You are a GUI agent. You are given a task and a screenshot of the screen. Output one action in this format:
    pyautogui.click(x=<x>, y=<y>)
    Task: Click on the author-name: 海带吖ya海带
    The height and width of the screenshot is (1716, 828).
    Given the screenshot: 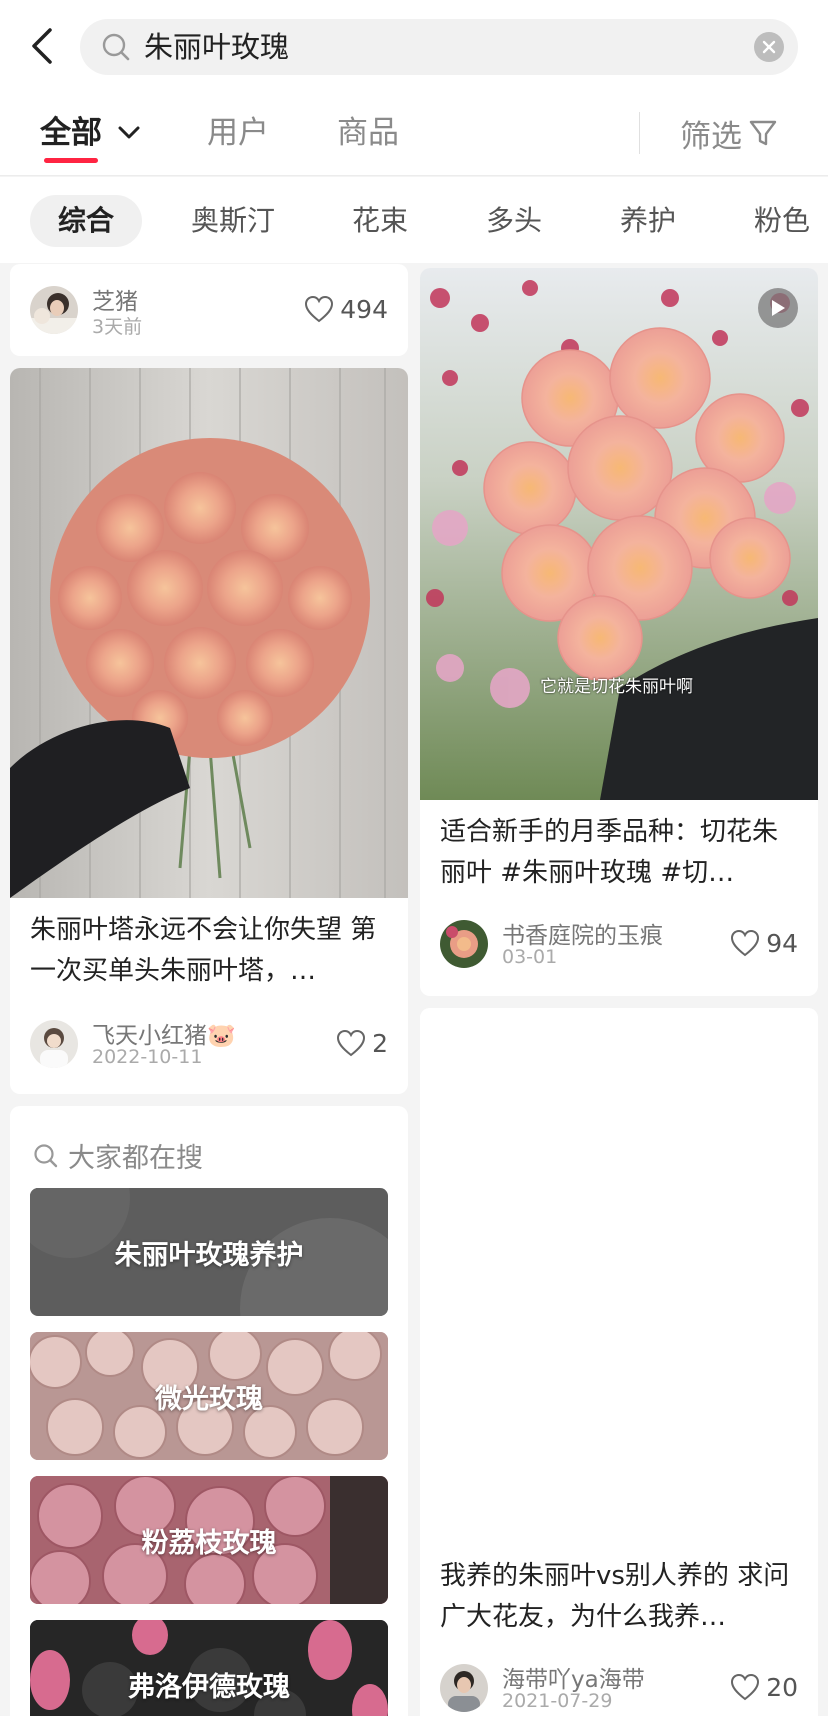 What is the action you would take?
    pyautogui.click(x=573, y=1680)
    